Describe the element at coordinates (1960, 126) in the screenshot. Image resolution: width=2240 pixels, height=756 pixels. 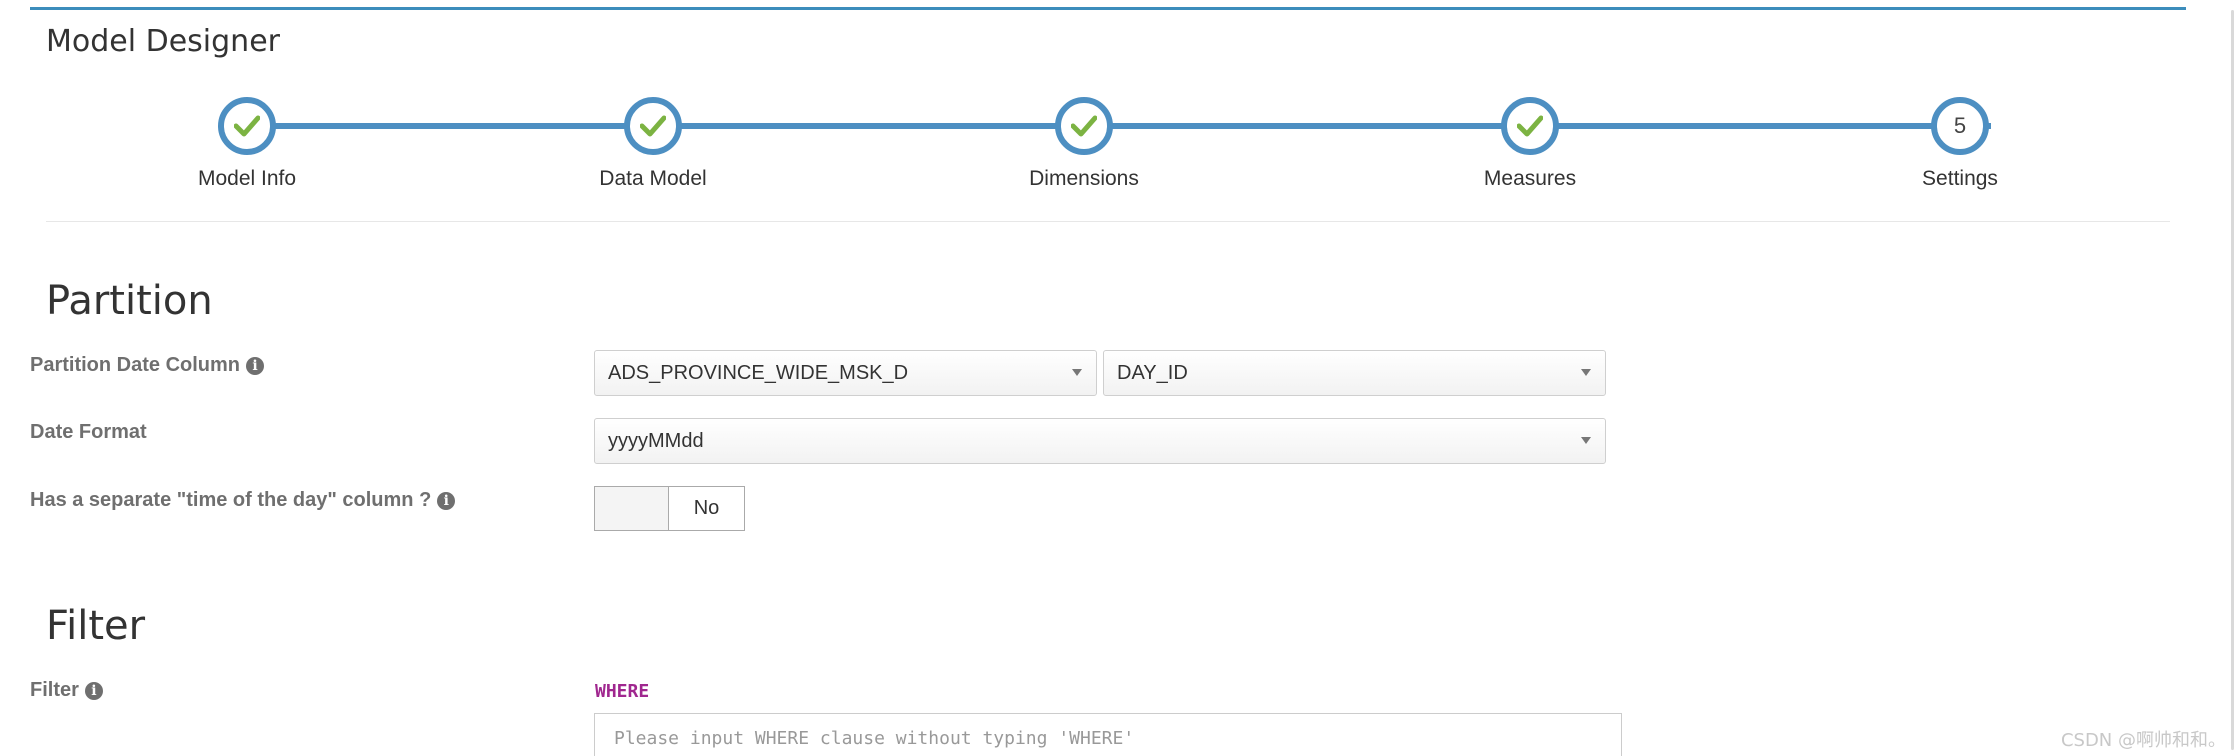
I see `step-number-circle: 5` at that location.